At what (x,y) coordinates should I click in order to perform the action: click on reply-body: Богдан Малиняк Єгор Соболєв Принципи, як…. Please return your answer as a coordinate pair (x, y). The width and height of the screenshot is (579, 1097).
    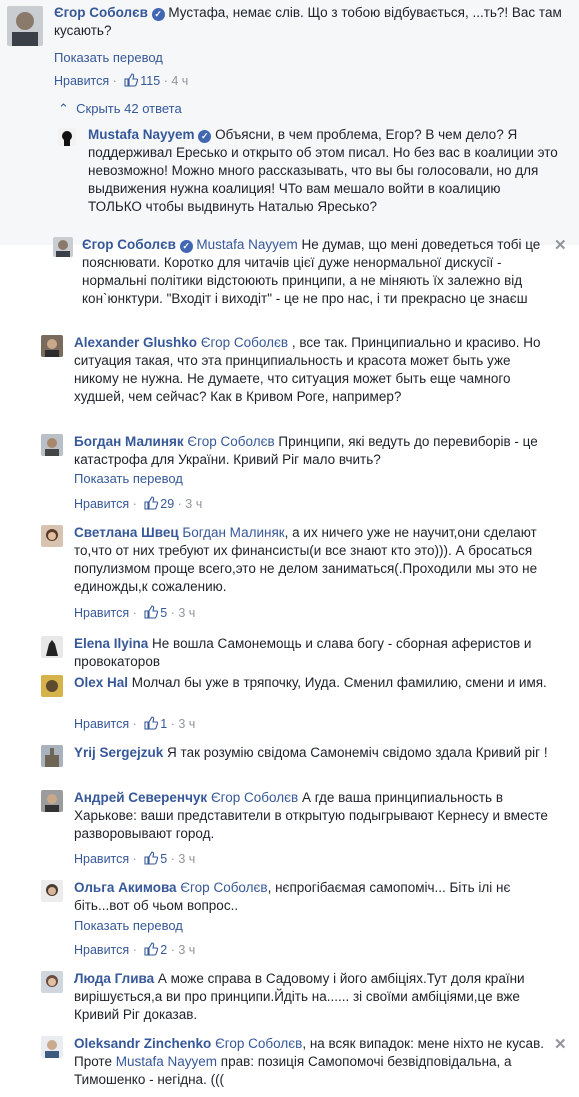
    Looking at the image, I should click on (313, 451).